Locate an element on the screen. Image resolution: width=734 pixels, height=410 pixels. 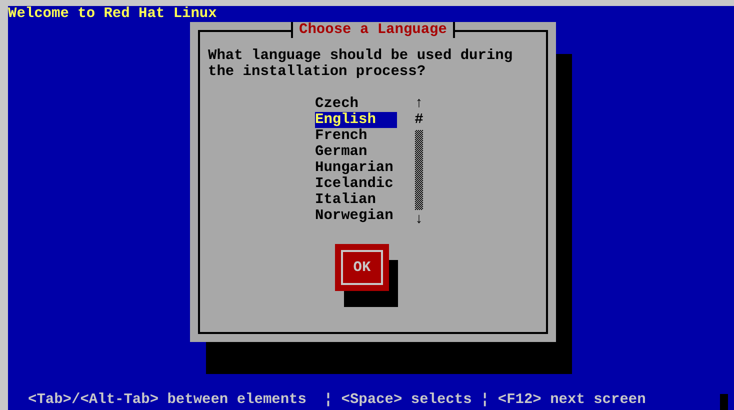
scroll-down-arrow: ↓ is located at coordinates (419, 220).